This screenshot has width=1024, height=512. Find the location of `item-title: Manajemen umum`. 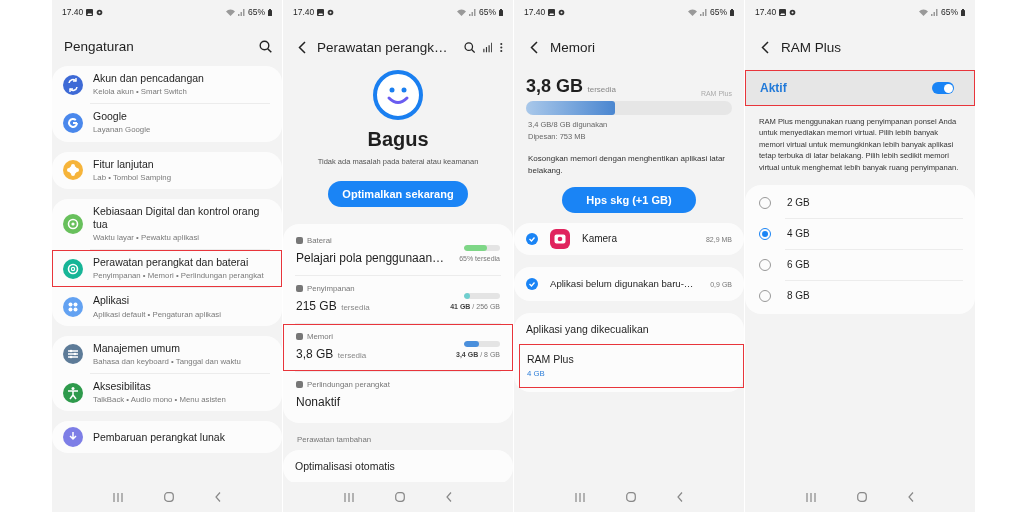

item-title: Manajemen umum is located at coordinates (137, 348).